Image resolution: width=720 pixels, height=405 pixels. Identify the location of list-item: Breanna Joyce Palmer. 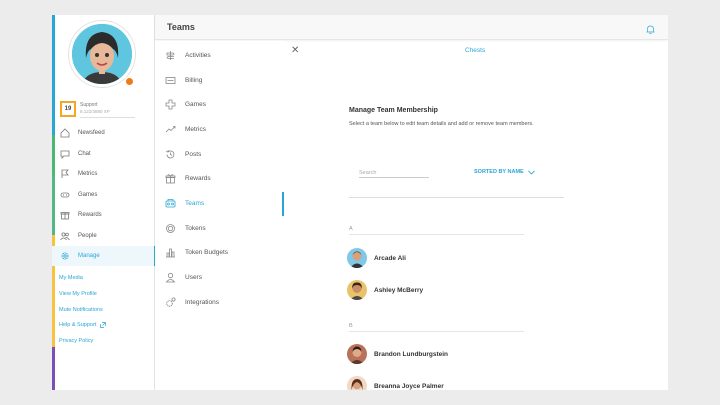
(395, 382).